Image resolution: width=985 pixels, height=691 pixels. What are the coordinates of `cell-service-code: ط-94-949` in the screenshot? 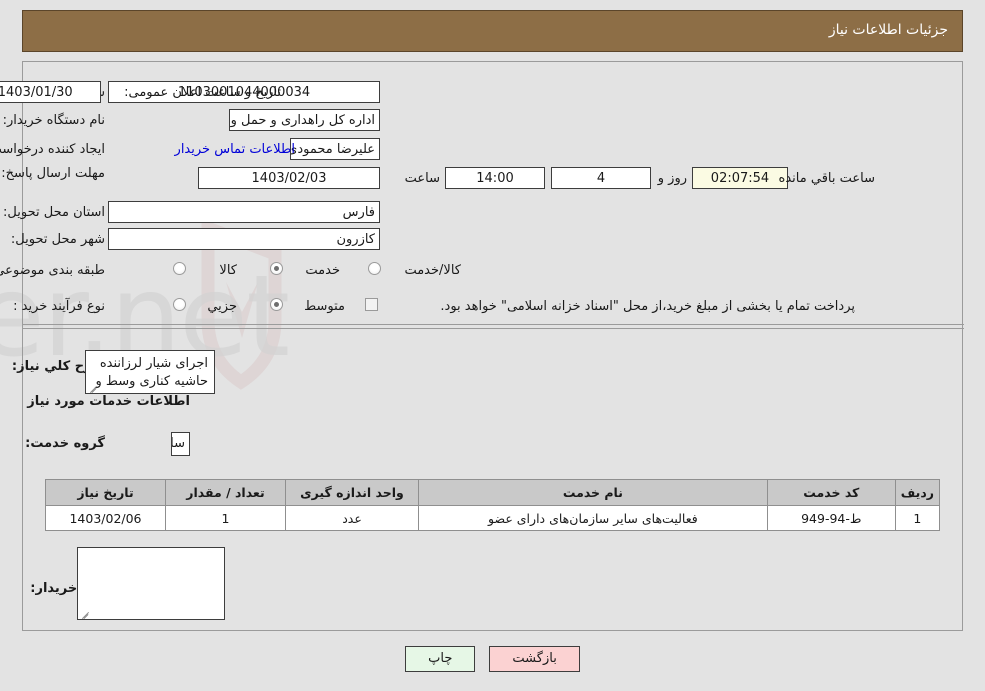 It's located at (831, 518).